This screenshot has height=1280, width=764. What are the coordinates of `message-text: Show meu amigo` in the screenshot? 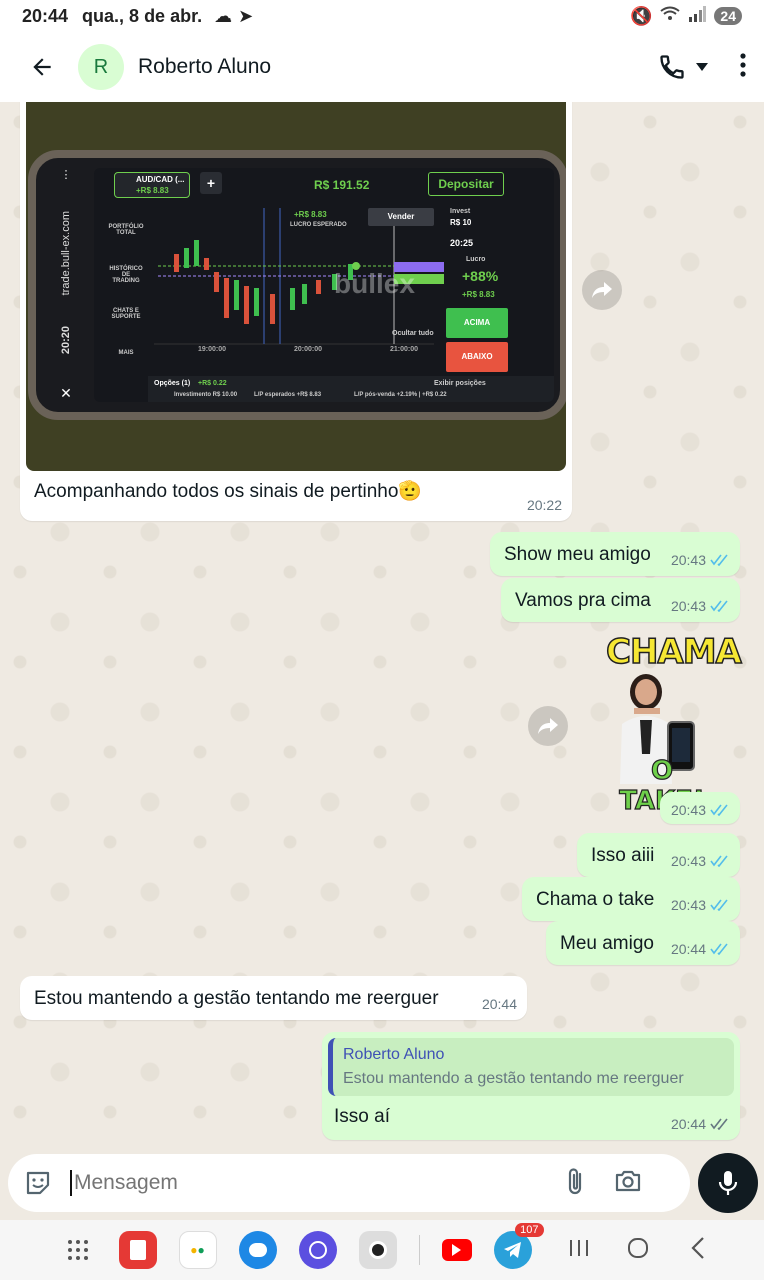 It's located at (577, 554).